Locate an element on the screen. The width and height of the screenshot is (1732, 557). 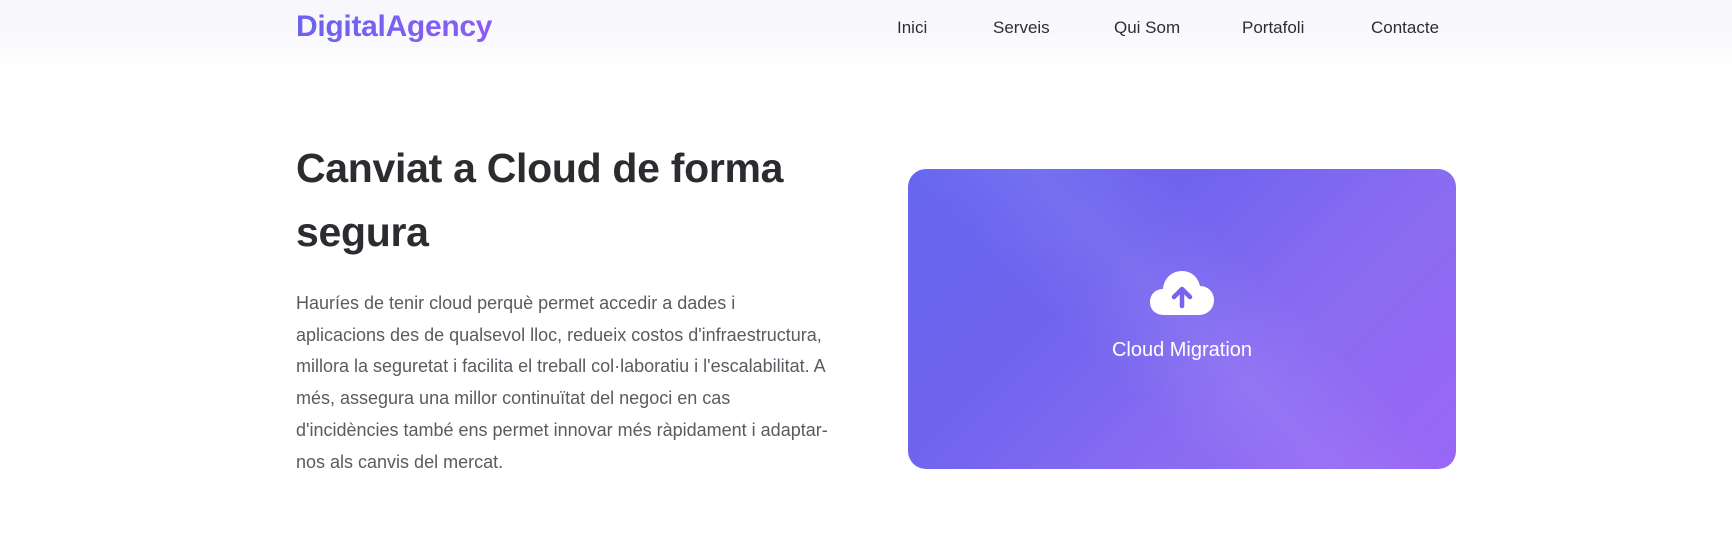
nav-link-serveis: Serveis is located at coordinates (1021, 28).